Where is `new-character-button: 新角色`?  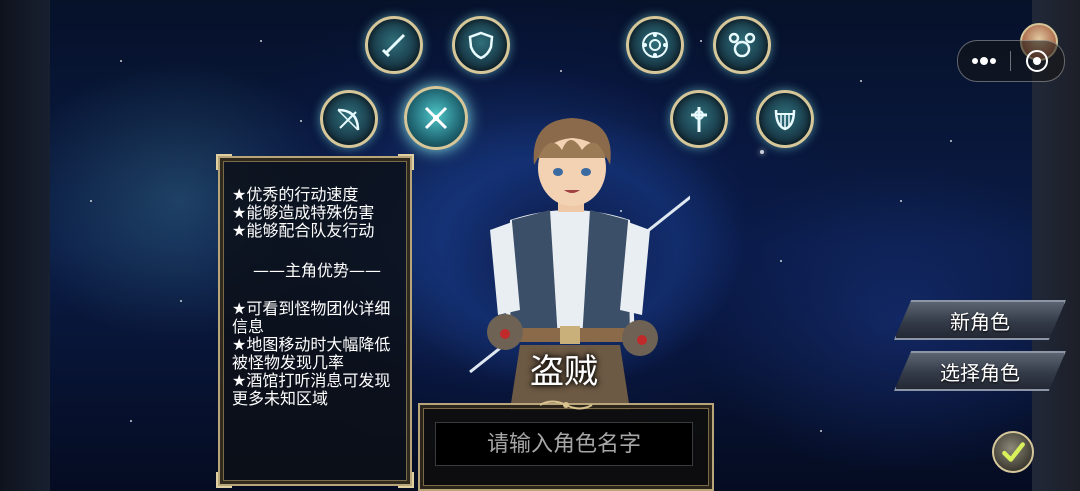
new-character-button: 新角色 is located at coordinates (980, 320).